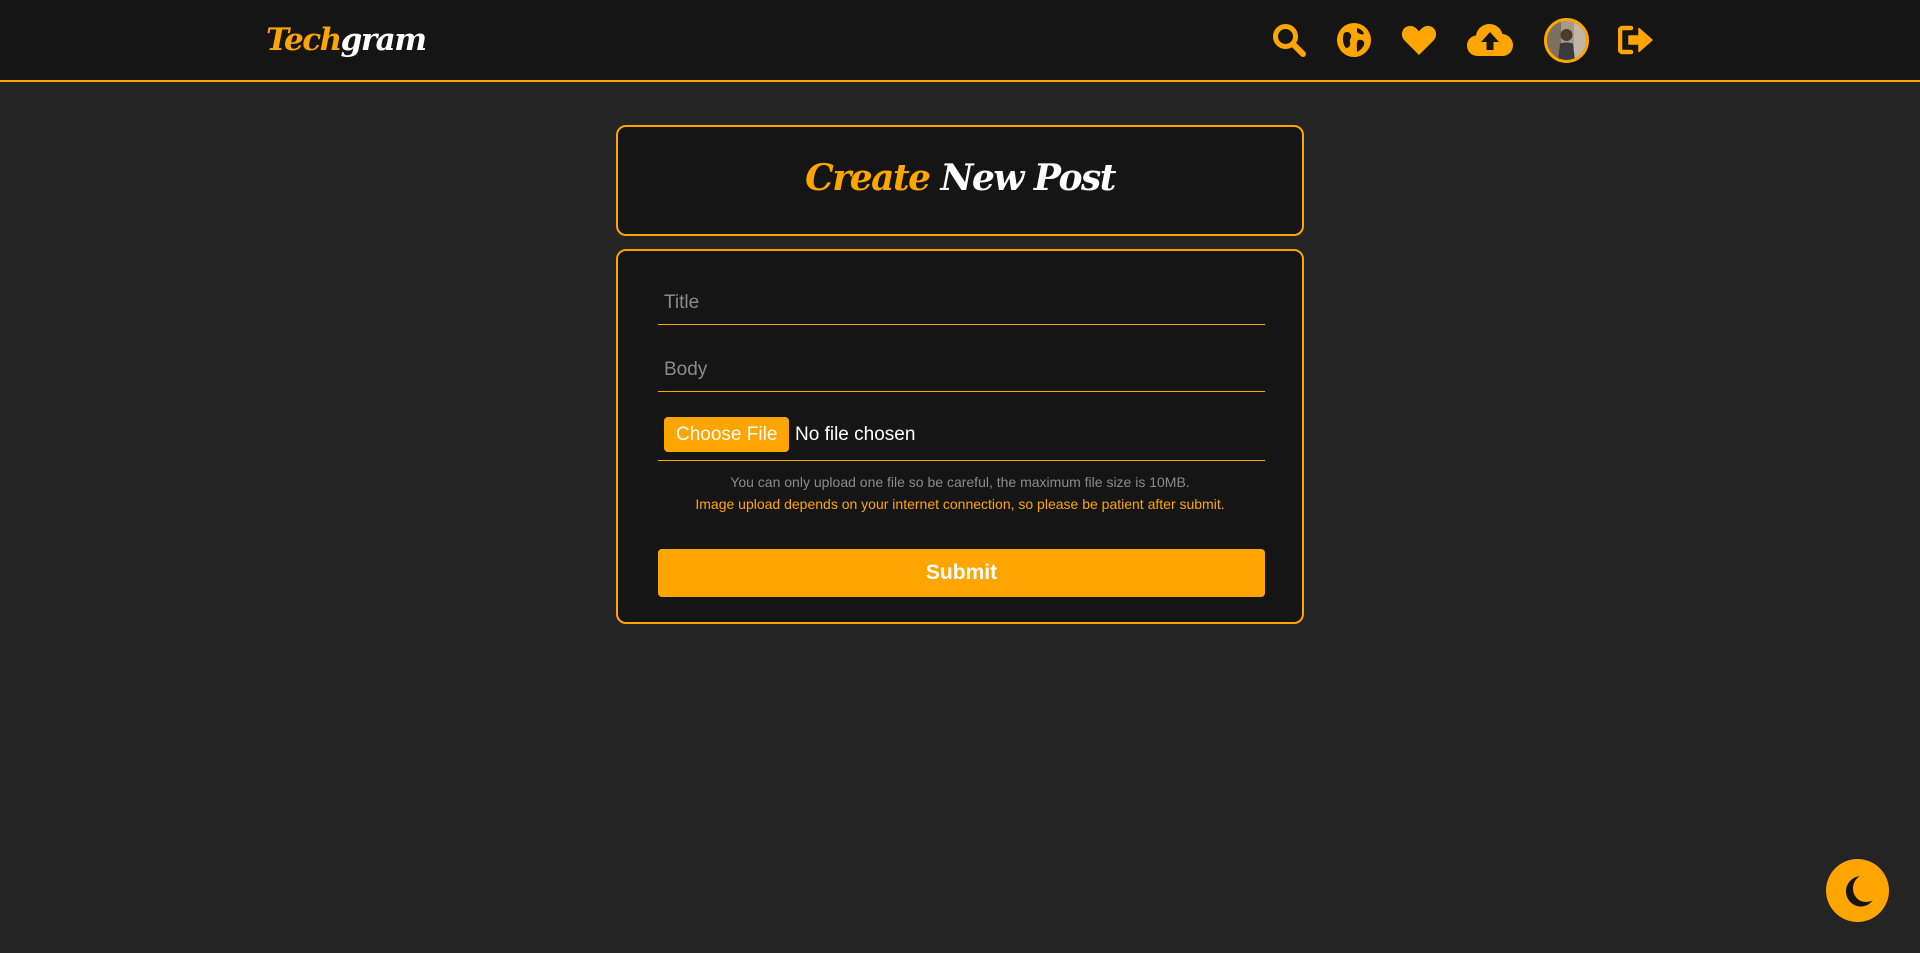  Describe the element at coordinates (868, 178) in the screenshot. I see `page-title-create: Create` at that location.